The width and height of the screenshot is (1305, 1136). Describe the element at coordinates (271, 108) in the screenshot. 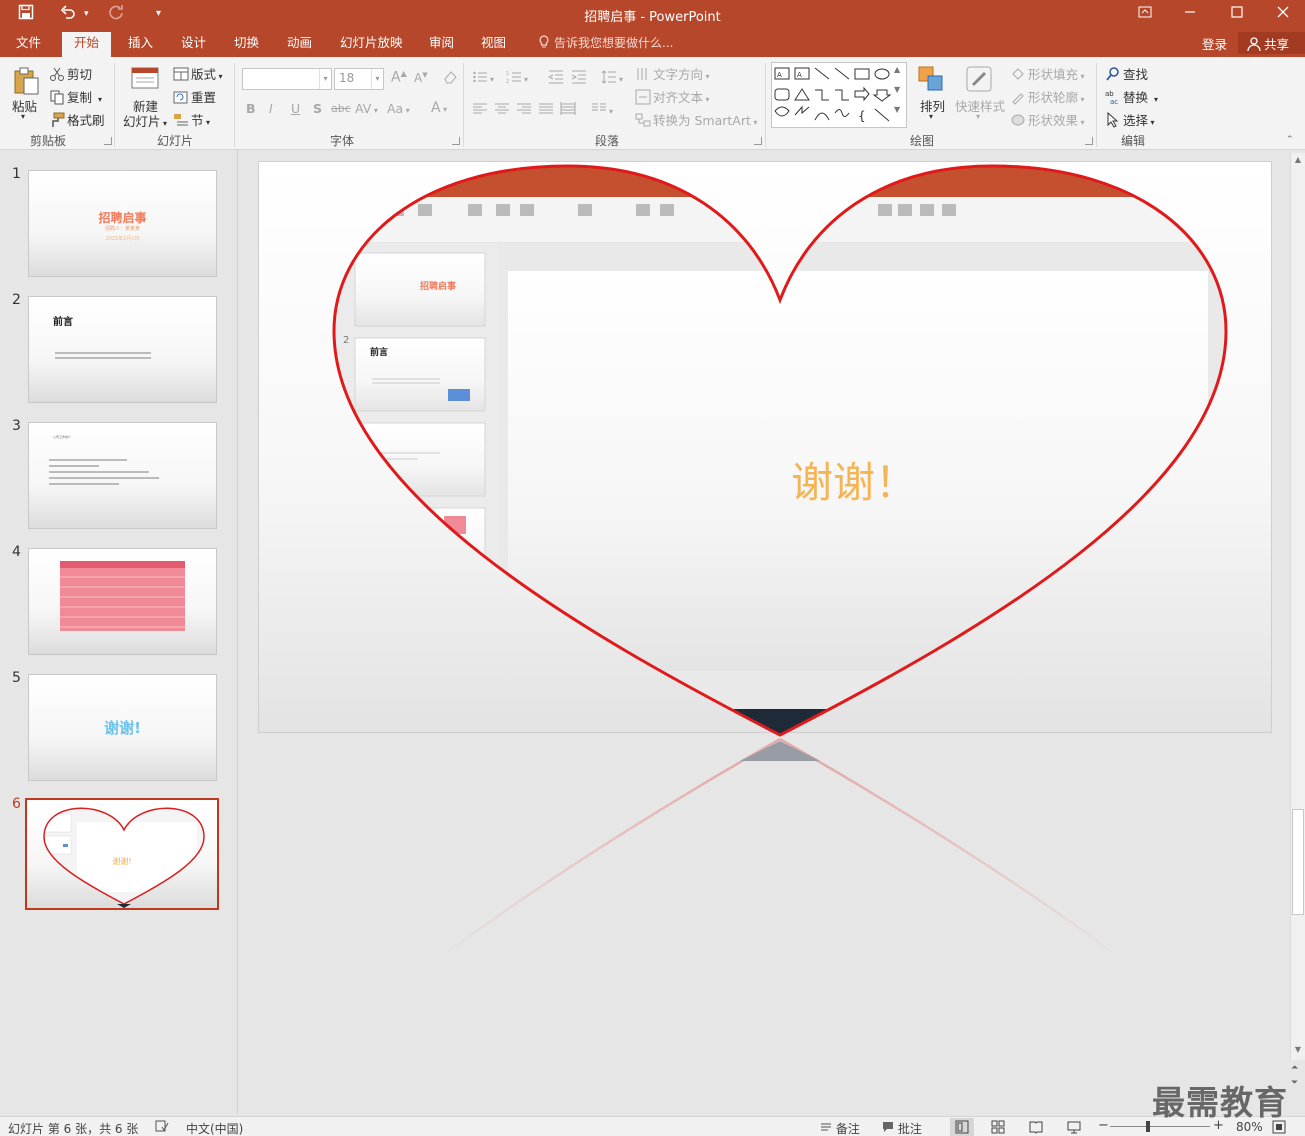

I see `italic-button: I` at that location.